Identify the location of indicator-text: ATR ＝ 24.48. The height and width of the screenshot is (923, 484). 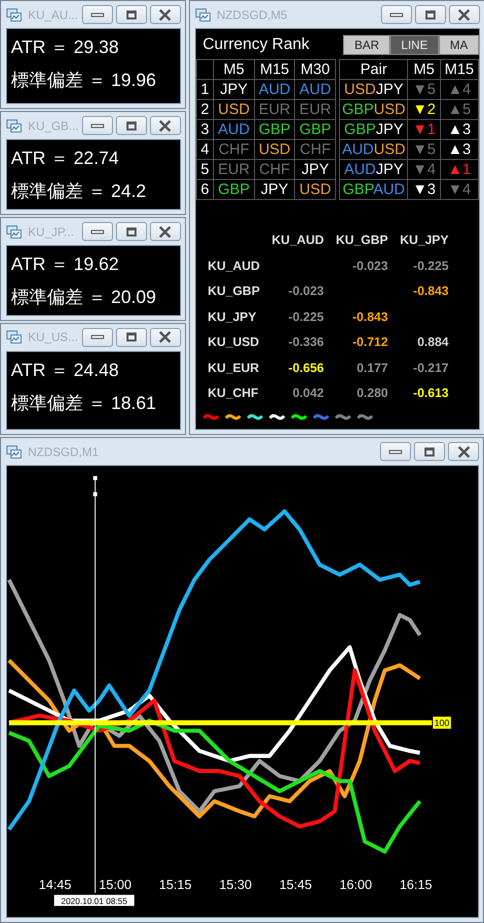
(65, 370).